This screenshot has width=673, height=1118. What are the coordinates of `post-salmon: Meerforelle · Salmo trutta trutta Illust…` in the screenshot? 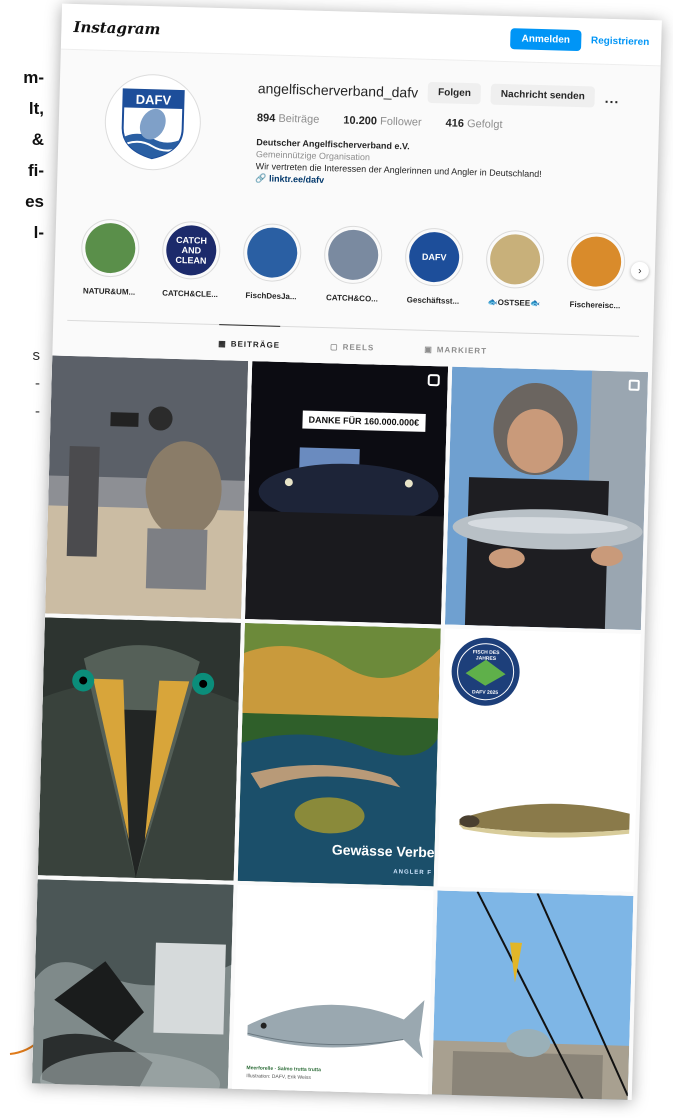 It's located at (332, 992).